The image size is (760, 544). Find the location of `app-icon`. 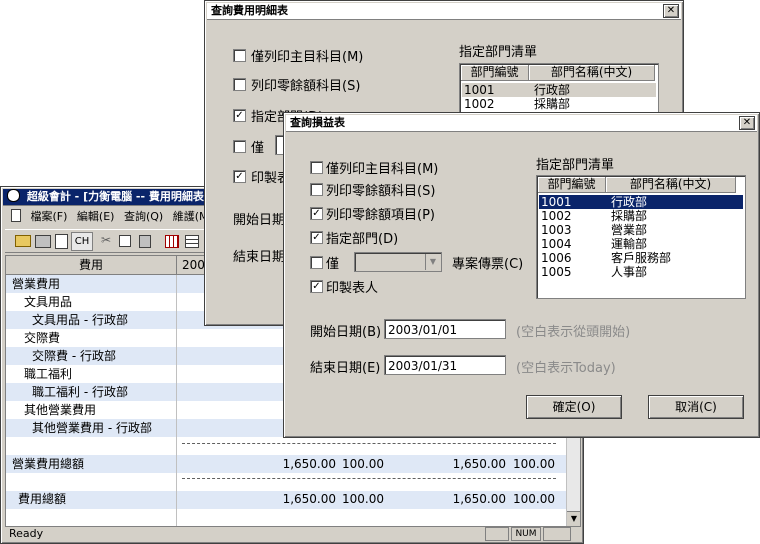

app-icon is located at coordinates (13, 195).